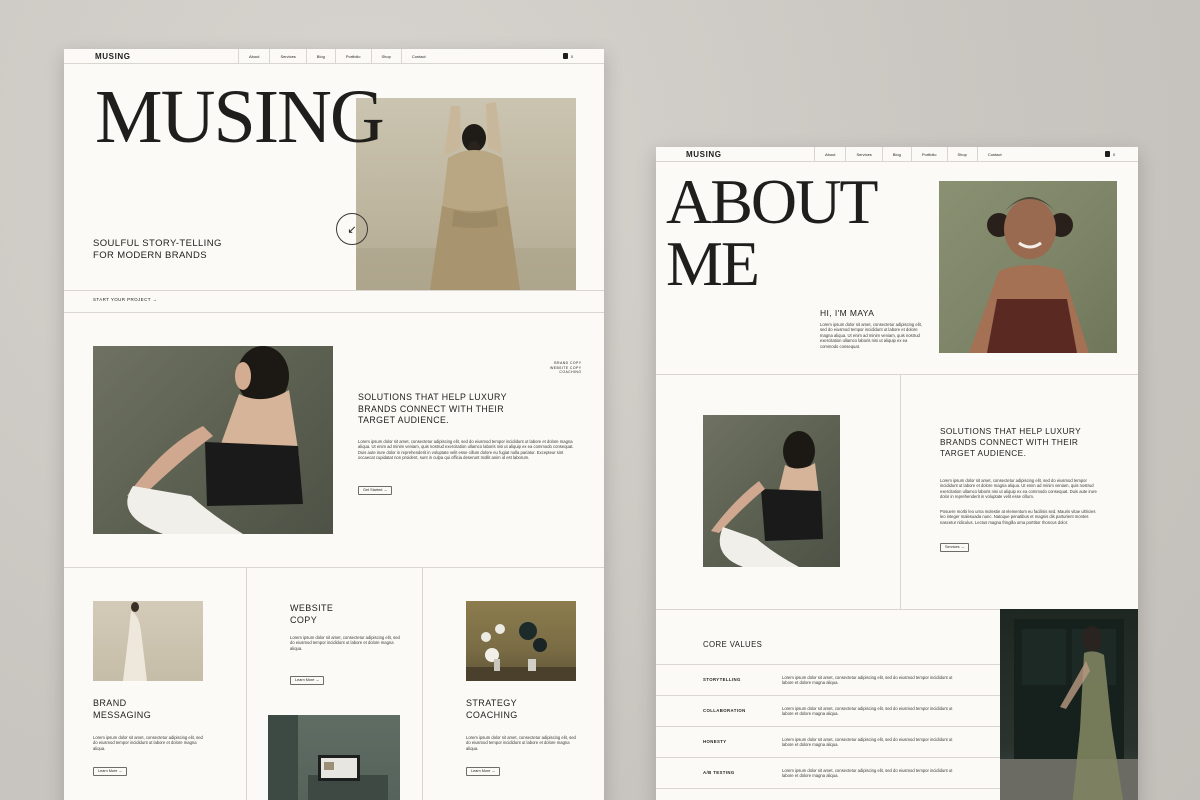 This screenshot has height=800, width=1200. What do you see at coordinates (719, 772) in the screenshot?
I see `value-name: A/B TESTING` at bounding box center [719, 772].